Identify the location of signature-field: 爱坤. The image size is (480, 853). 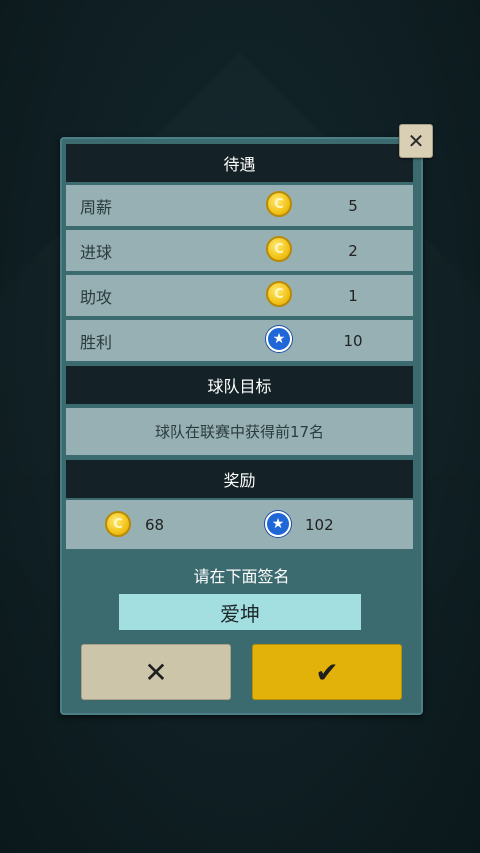
(240, 612).